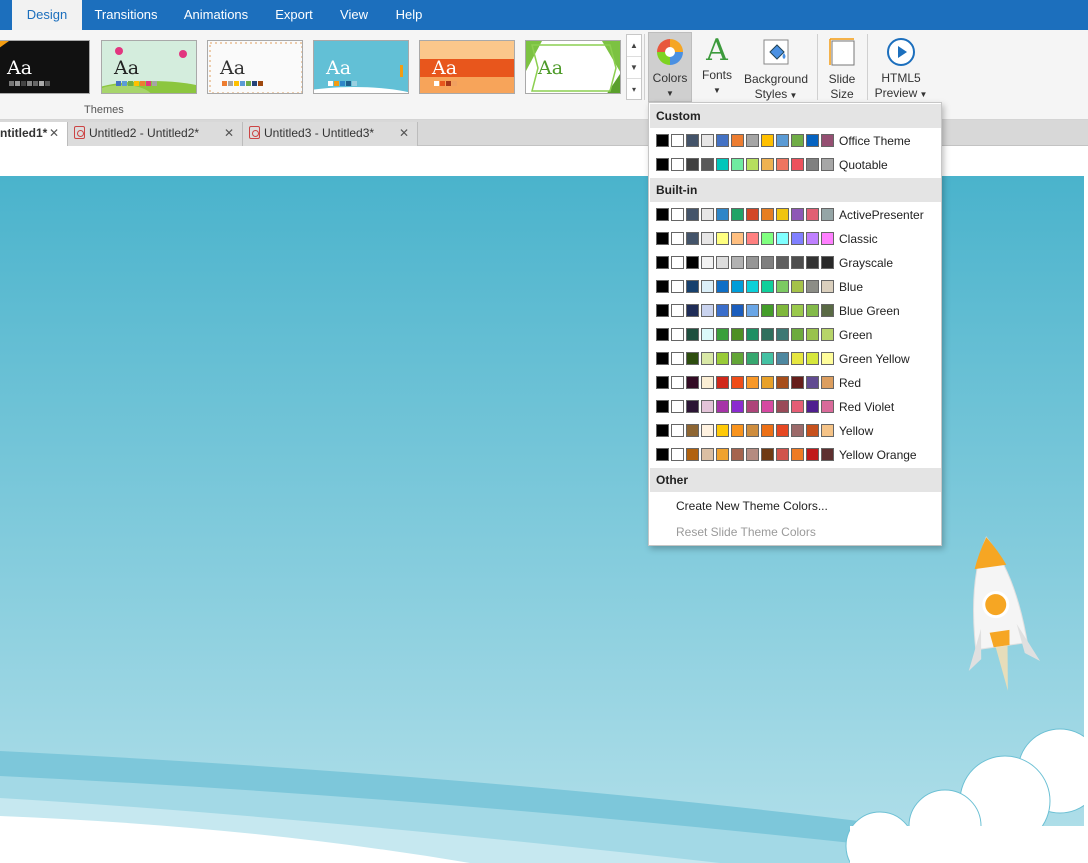  I want to click on color-scheme-row: Blue, so click(795, 287).